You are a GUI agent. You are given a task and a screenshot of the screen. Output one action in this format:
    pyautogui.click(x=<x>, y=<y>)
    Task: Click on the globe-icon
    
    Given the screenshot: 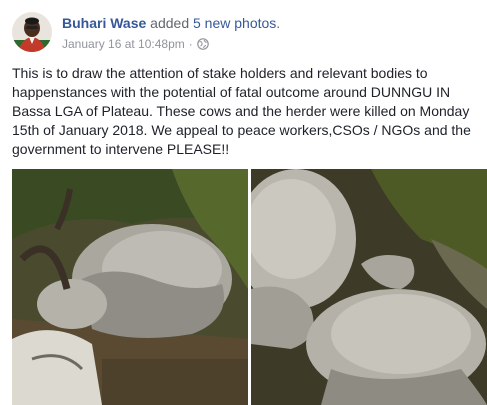 What is the action you would take?
    pyautogui.click(x=202, y=44)
    